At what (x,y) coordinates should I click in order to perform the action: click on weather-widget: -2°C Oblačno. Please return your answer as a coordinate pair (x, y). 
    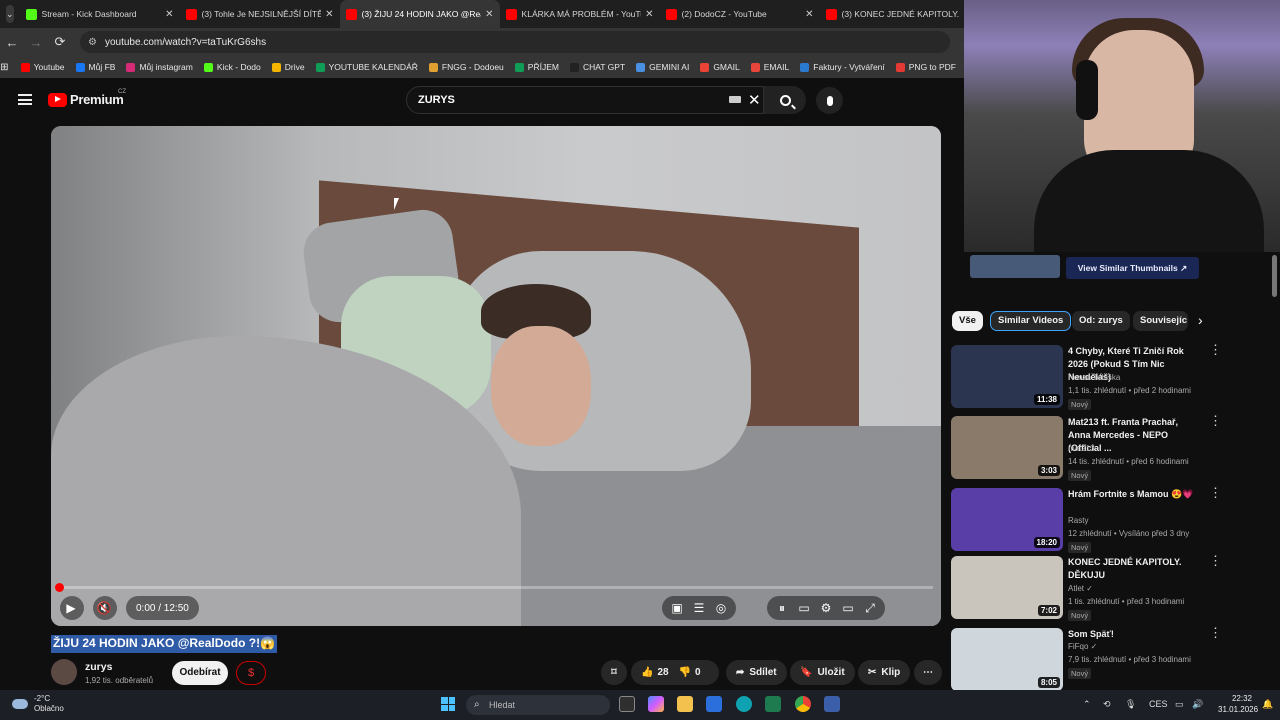
    Looking at the image, I should click on (38, 704).